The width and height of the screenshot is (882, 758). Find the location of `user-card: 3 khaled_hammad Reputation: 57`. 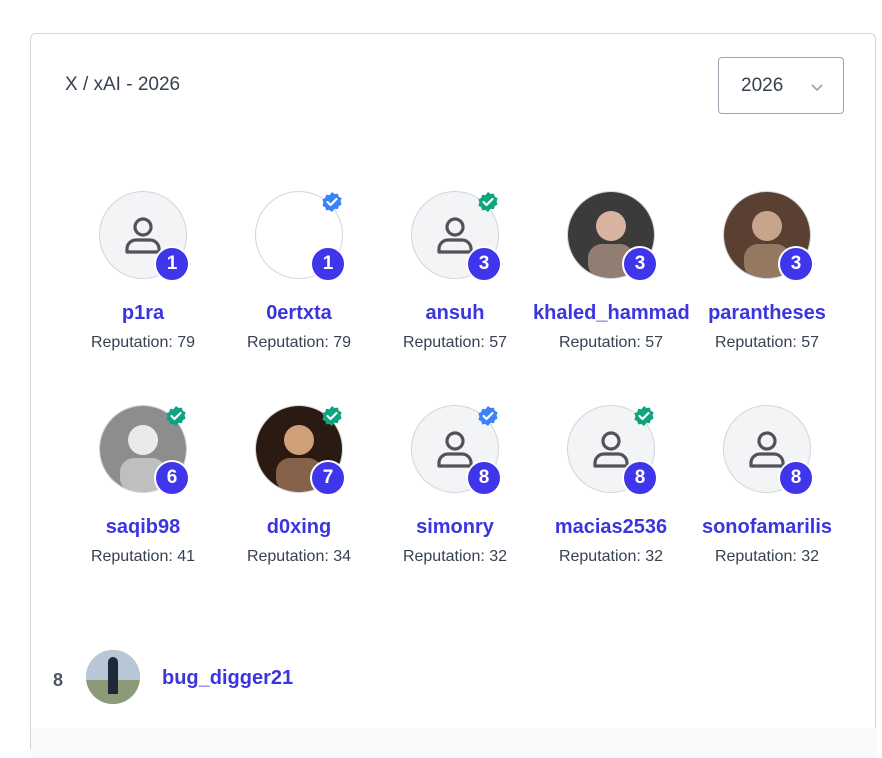

user-card: 3 khaled_hammad Reputation: 57 is located at coordinates (611, 271).